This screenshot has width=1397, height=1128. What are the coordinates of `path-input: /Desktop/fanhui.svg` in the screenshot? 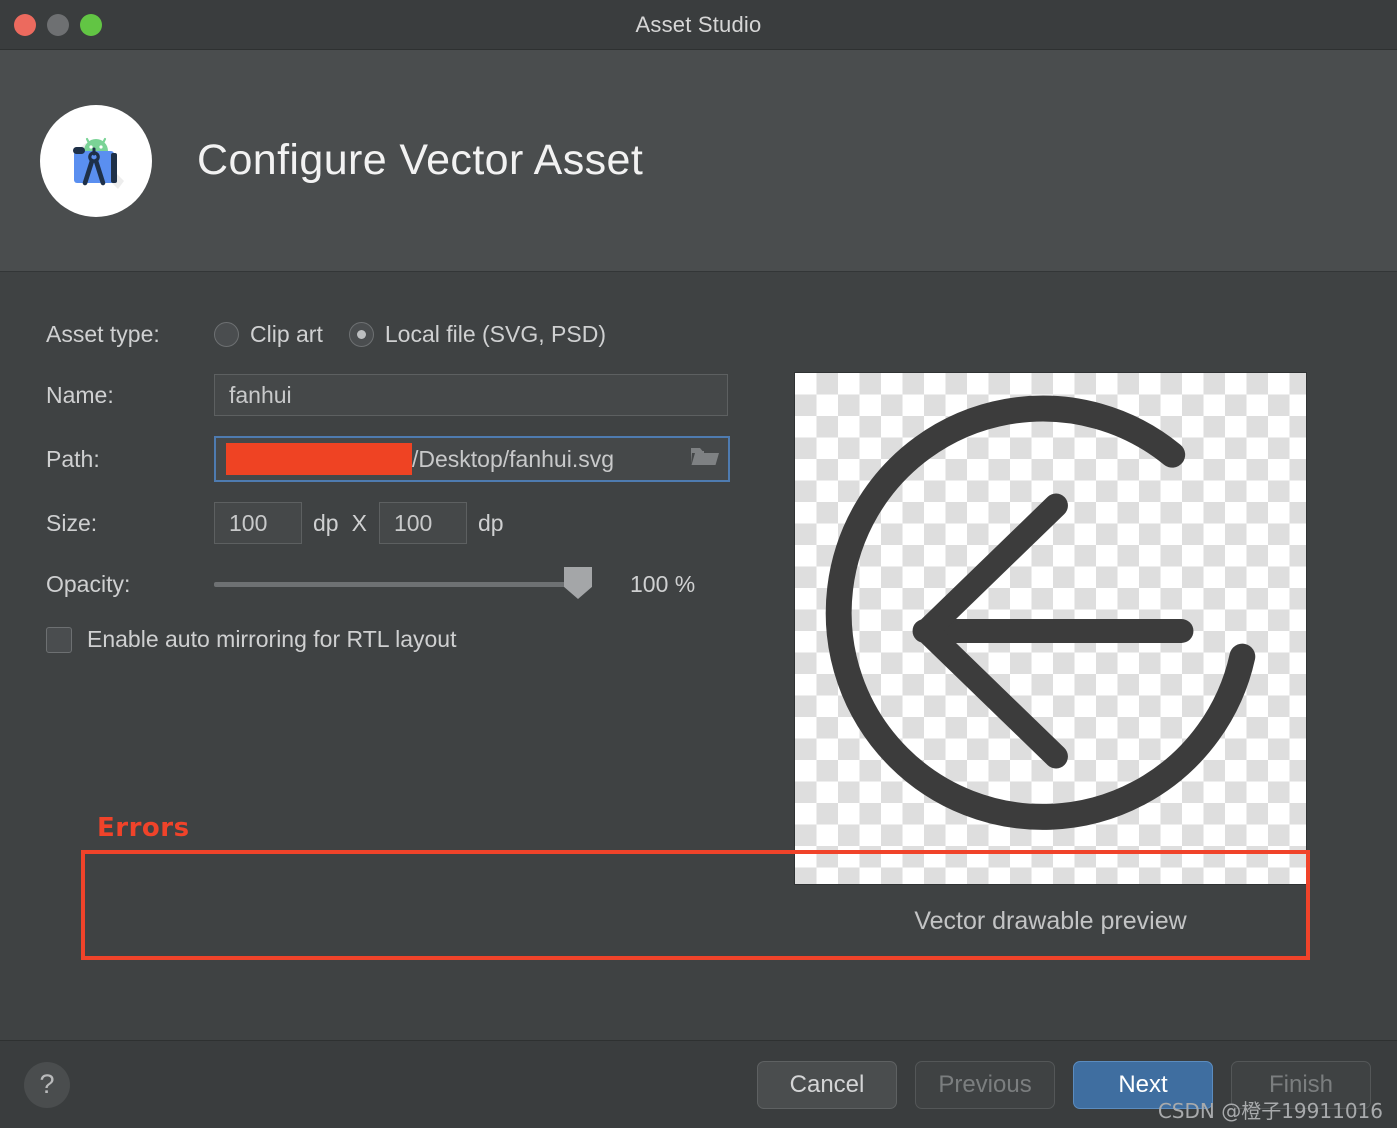 It's located at (472, 459).